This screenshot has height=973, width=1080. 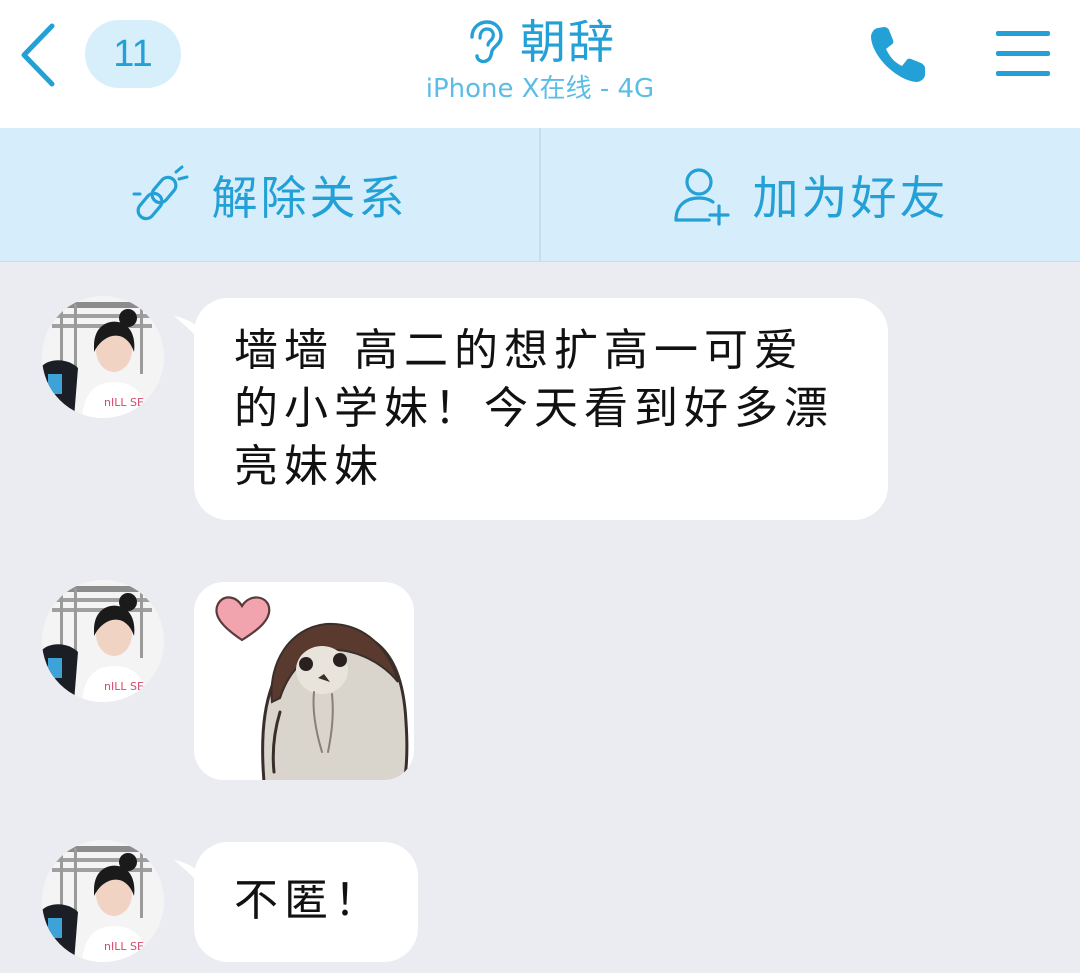 I want to click on message-text: 不匿！, so click(x=319, y=901).